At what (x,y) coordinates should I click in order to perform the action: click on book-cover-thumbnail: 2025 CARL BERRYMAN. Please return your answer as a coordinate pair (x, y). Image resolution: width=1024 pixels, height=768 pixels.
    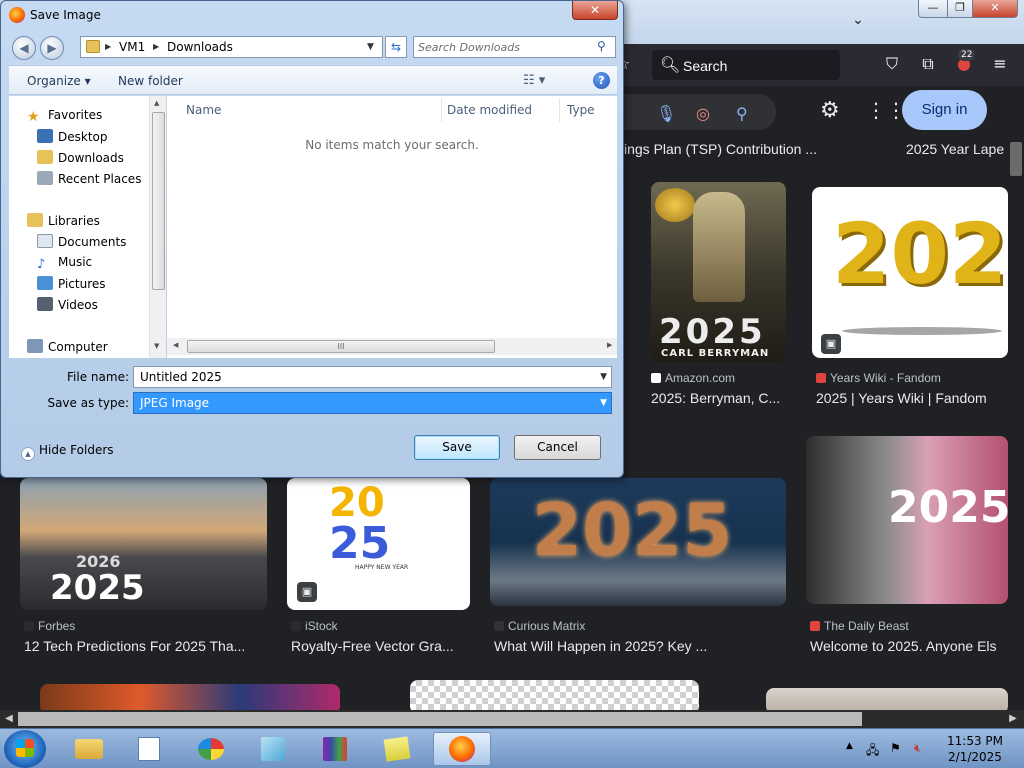
    Looking at the image, I should click on (718, 272).